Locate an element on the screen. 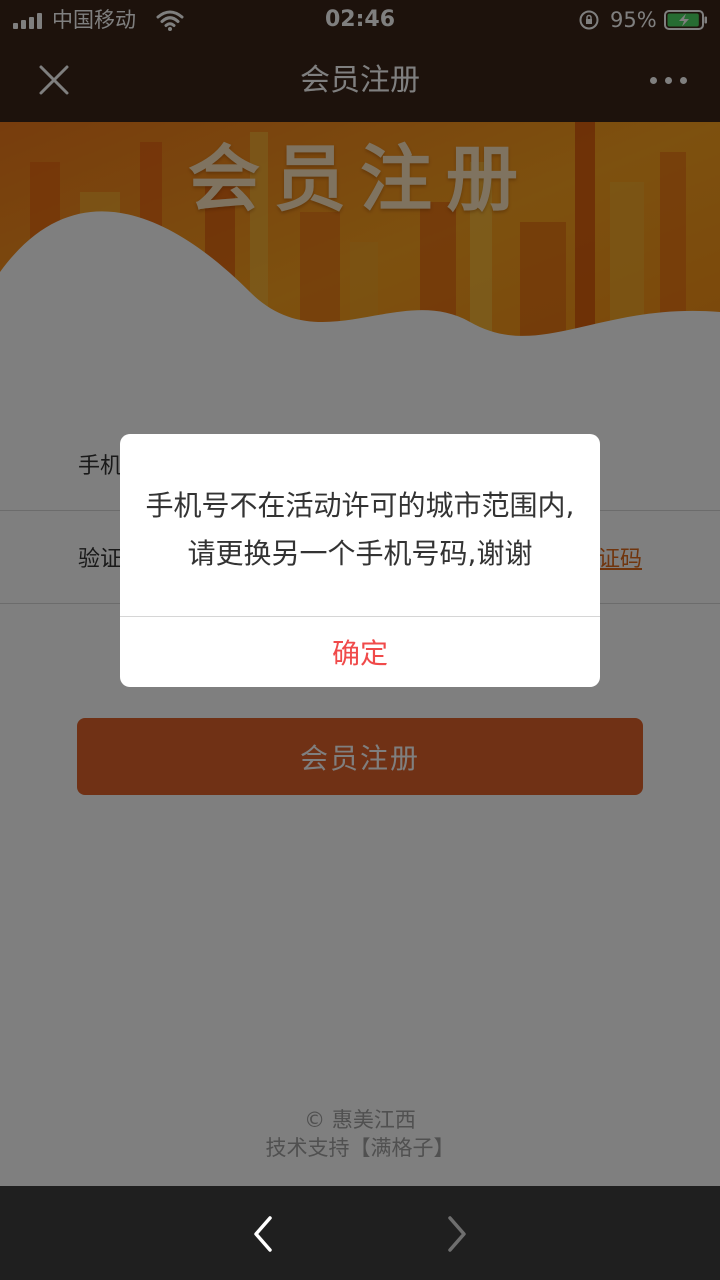 The height and width of the screenshot is (1280, 720). dialog-message: 手机号不在活动许可的城市范围内,请更换另一个手机号码,谢谢 is located at coordinates (360, 529).